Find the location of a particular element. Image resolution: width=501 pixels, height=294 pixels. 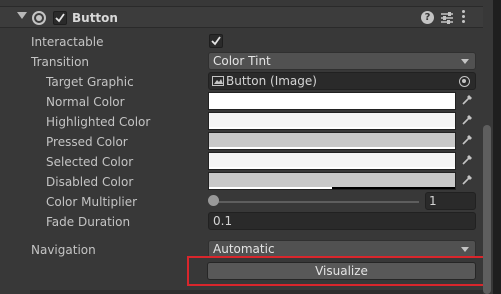

target-graphic-label: Target Graphic is located at coordinates (90, 82).